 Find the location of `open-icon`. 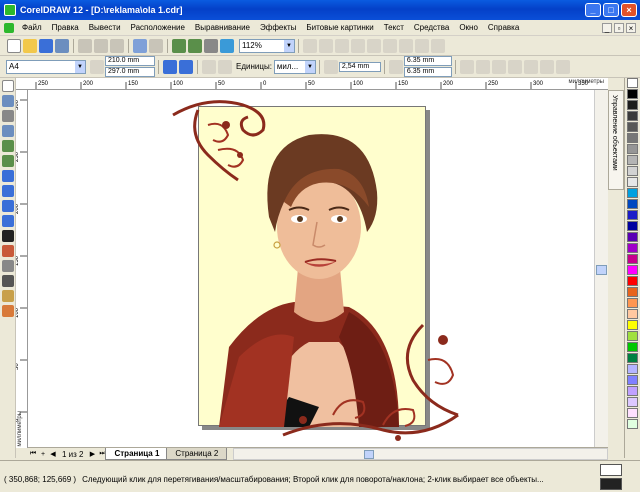

open-icon is located at coordinates (30, 45).